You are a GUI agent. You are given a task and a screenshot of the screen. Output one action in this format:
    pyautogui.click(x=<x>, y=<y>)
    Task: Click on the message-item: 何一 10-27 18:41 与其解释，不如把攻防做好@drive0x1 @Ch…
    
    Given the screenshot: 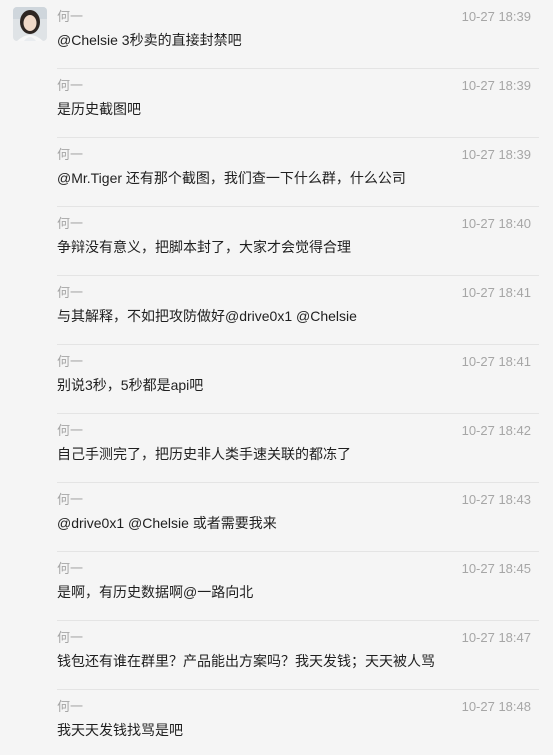 What is the action you would take?
    pyautogui.click(x=276, y=310)
    